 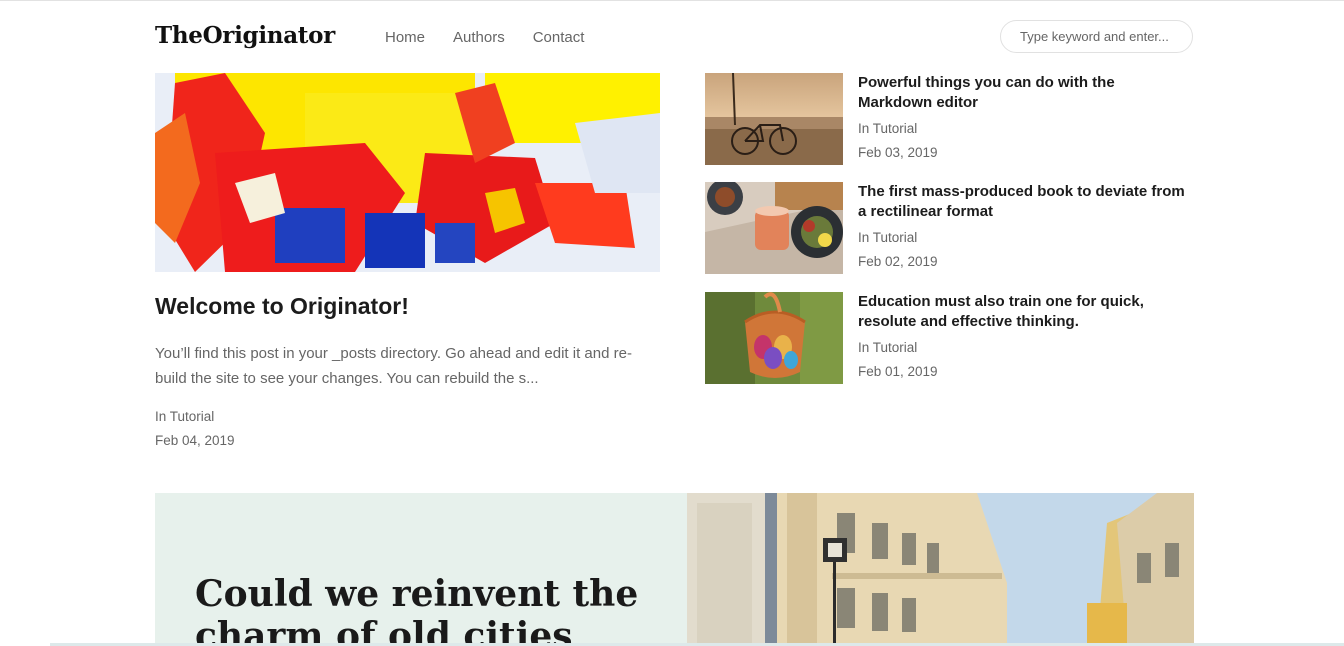 I want to click on side-post-date: Feb 03, 2019, so click(x=898, y=152).